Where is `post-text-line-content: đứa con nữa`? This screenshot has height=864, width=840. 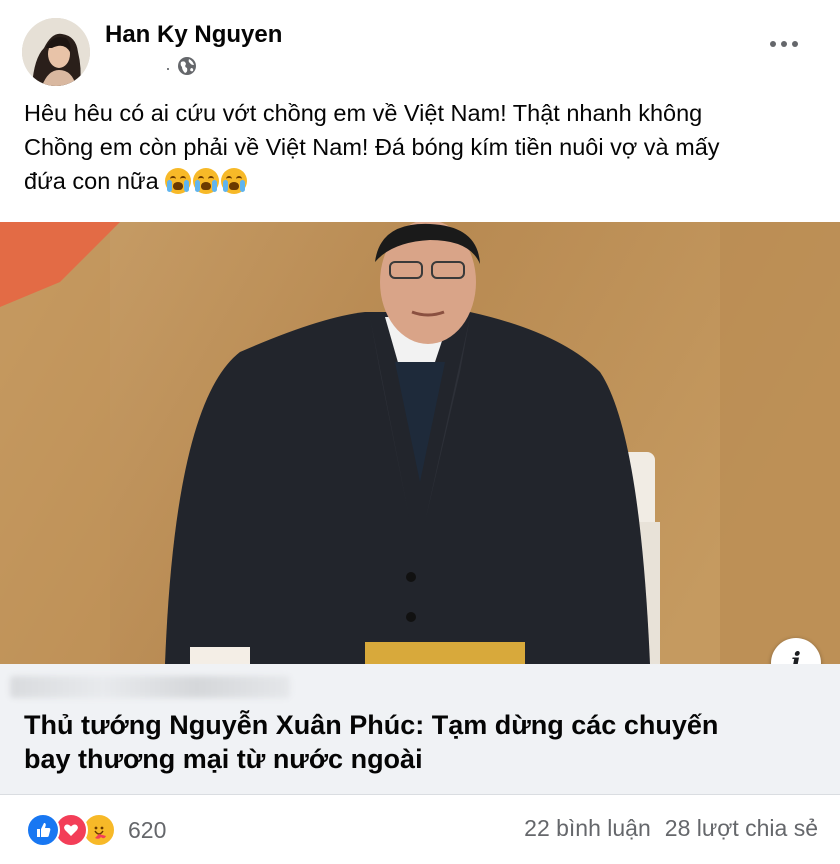 post-text-line-content: đứa con nữa is located at coordinates (91, 181).